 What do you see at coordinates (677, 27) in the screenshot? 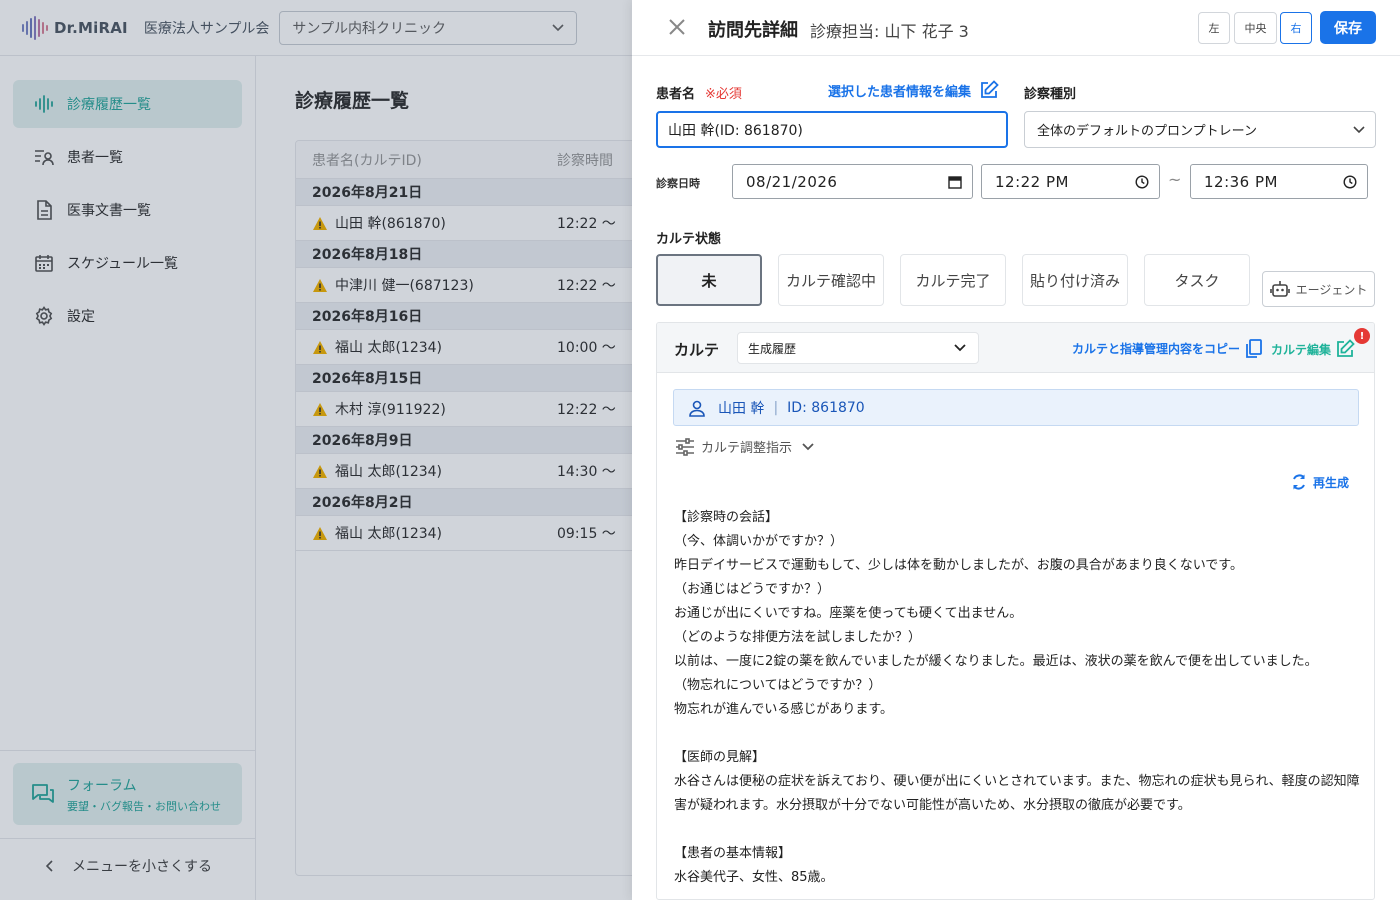
I see `close-icon` at bounding box center [677, 27].